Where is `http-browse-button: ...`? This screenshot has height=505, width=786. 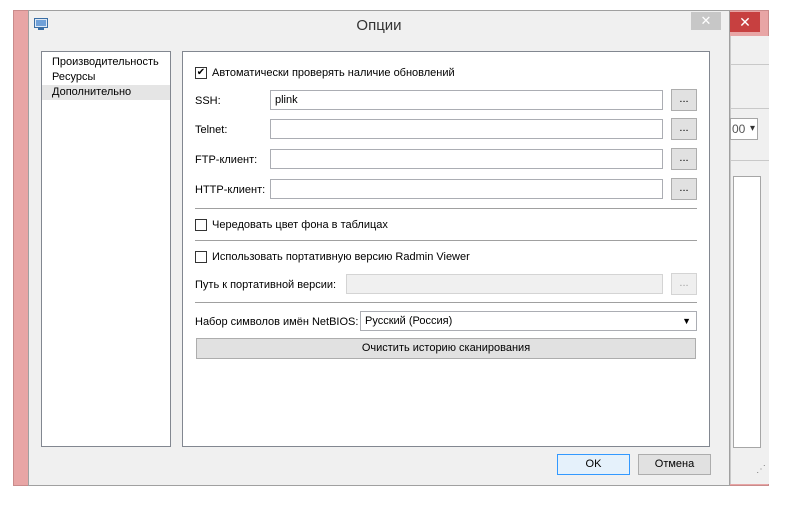
http-browse-button: ... is located at coordinates (684, 189).